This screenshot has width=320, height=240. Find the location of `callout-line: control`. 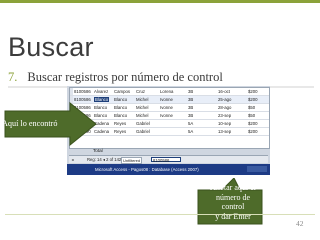

callout-line: control is located at coordinates (233, 207).